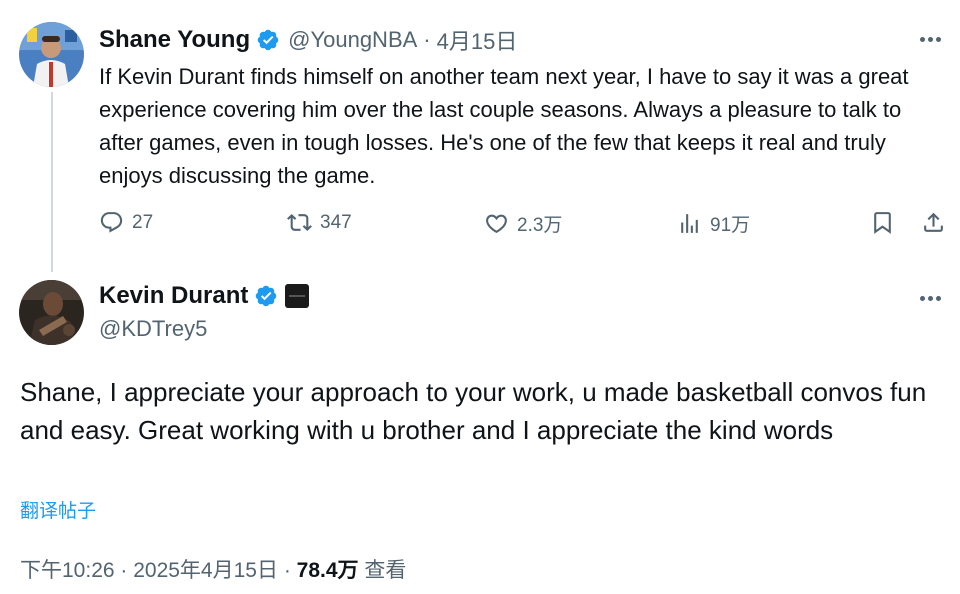 Image resolution: width=960 pixels, height=594 pixels. Describe the element at coordinates (730, 225) in the screenshot. I see `views-count: 91万` at that location.